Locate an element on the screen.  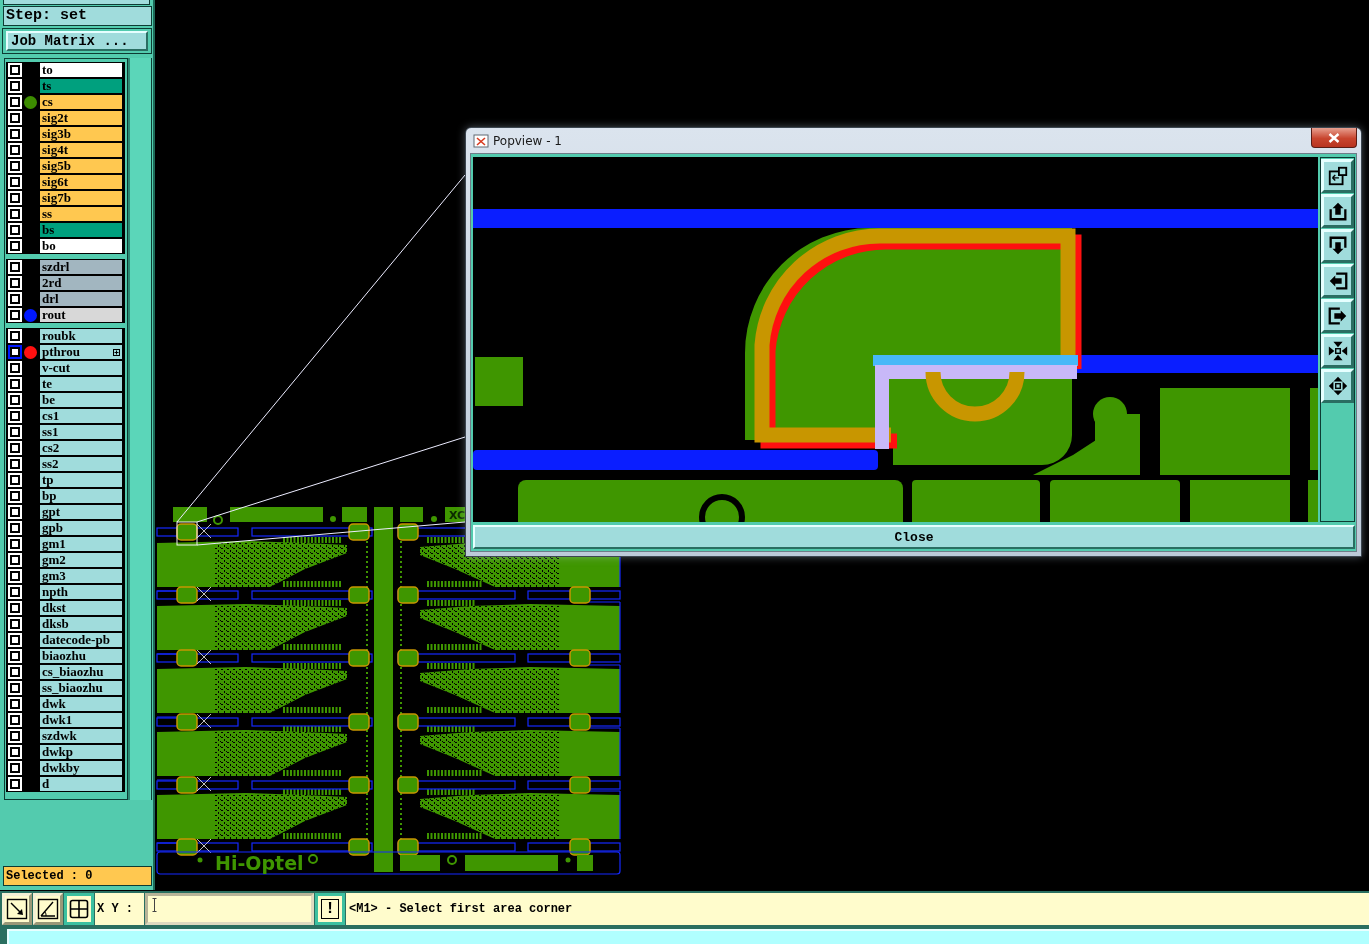
layer-name: dkst is located at coordinates (81, 608).